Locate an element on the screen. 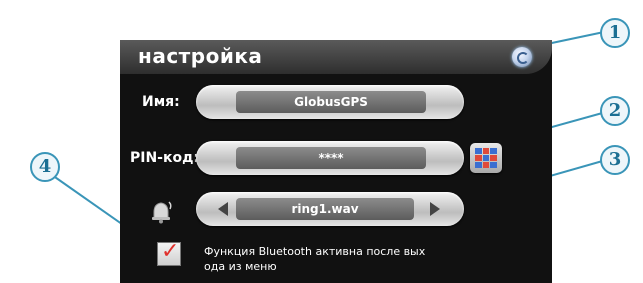 Image resolution: width=643 pixels, height=283 pixels. title-bar: настройка is located at coordinates (336, 57).